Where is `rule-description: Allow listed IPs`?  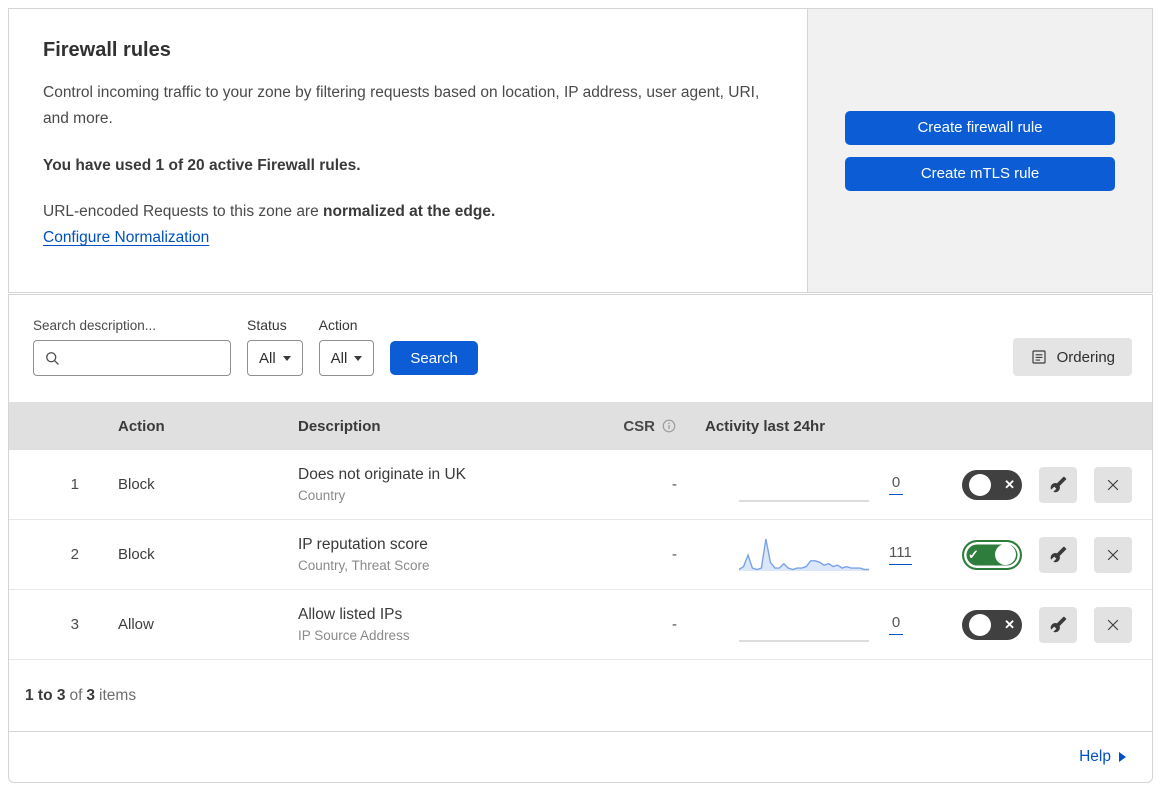 rule-description: Allow listed IPs is located at coordinates (350, 614).